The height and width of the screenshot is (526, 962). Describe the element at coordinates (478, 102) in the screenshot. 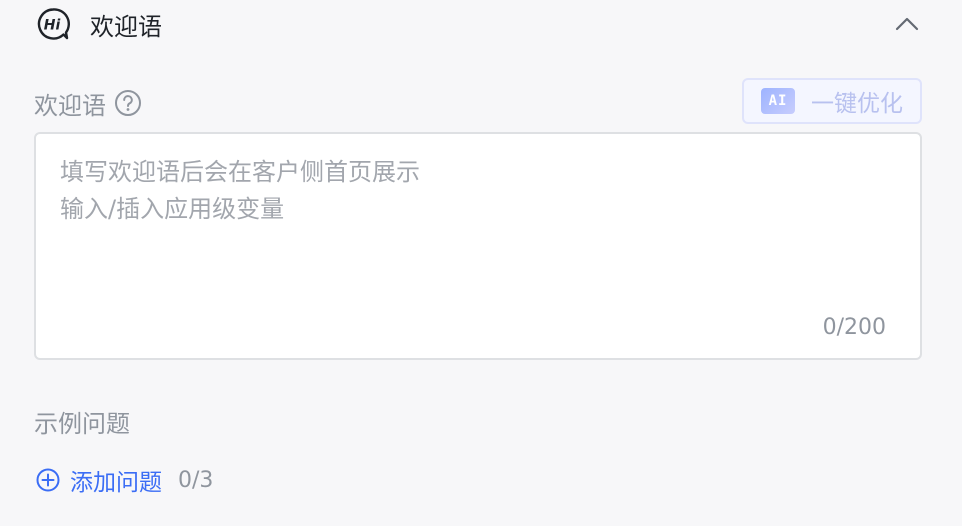

I see `welcome-field-row: 欢迎语 AI 一键优化` at that location.